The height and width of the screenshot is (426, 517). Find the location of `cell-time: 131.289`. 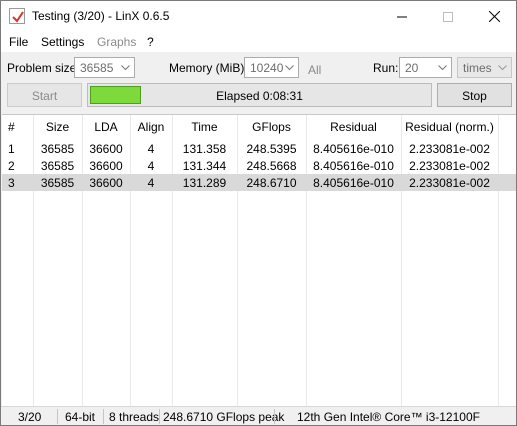

cell-time: 131.289 is located at coordinates (204, 183).